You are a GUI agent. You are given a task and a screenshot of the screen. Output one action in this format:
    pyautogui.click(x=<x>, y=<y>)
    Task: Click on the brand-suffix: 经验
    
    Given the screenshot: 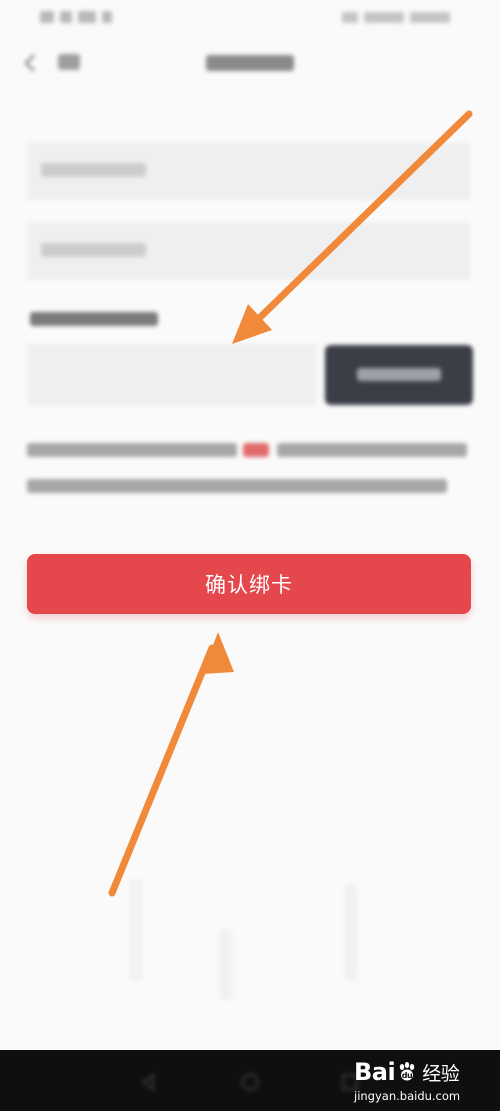 What is the action you would take?
    pyautogui.click(x=441, y=1073)
    